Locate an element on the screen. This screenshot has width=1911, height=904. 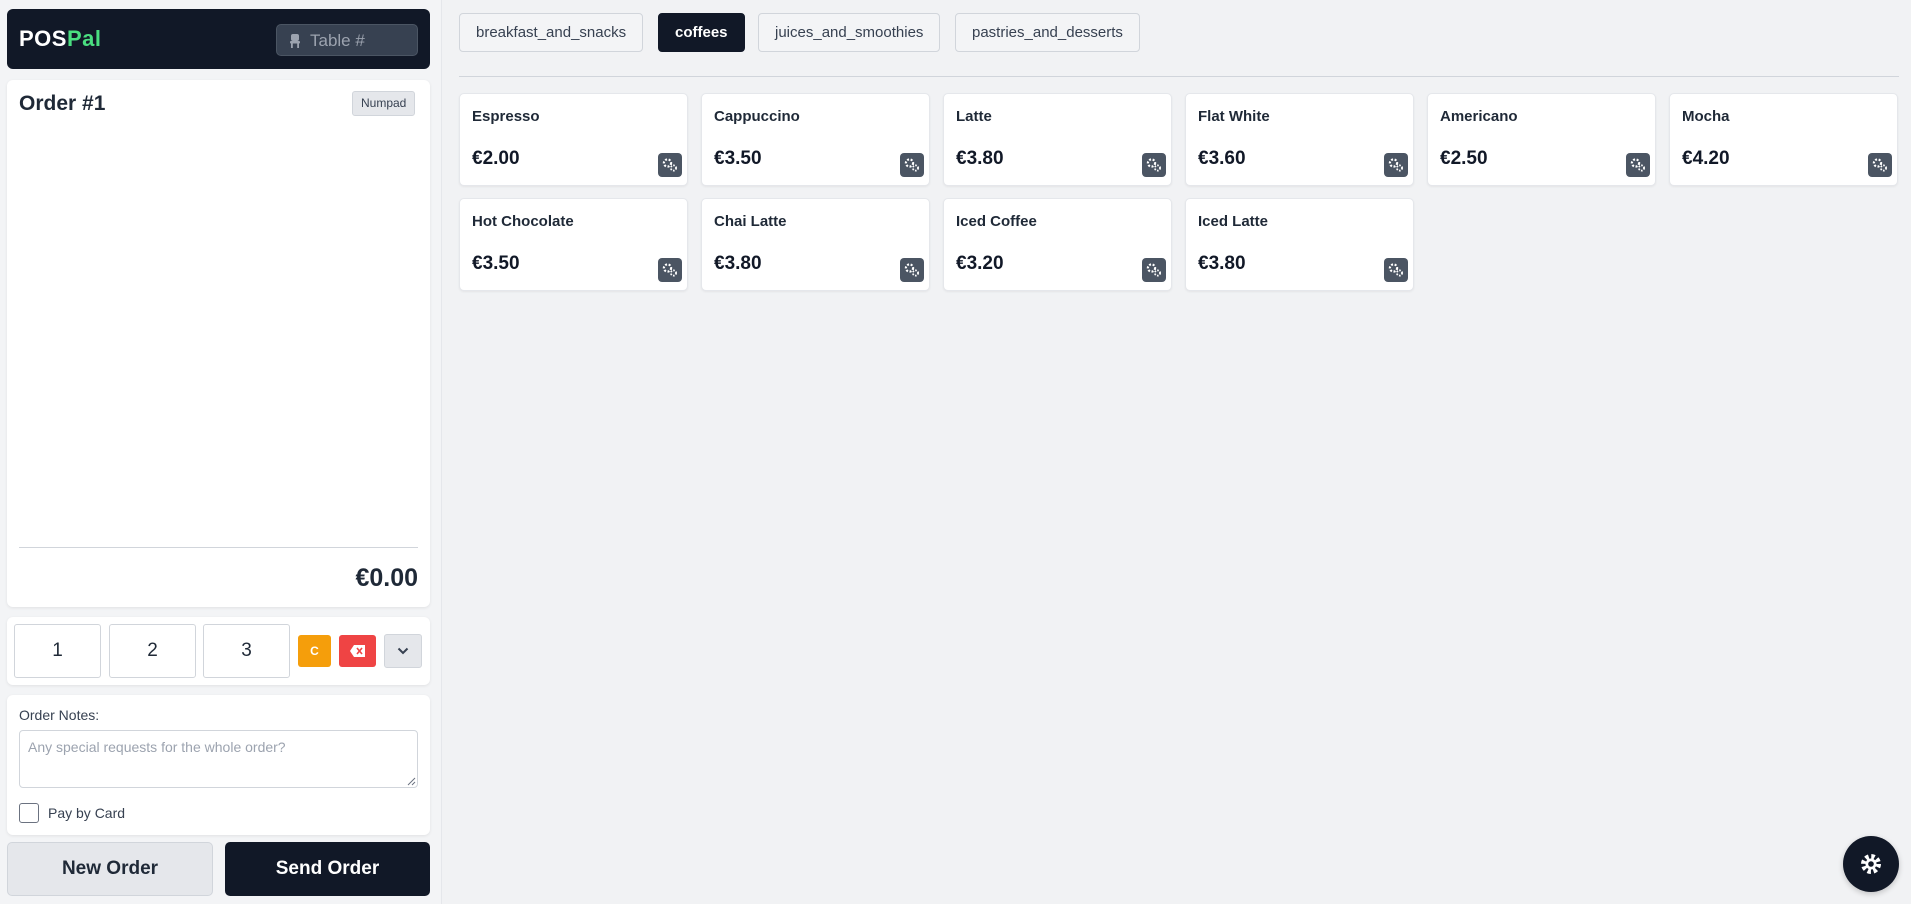
order-title: Order #1 is located at coordinates (62, 103).